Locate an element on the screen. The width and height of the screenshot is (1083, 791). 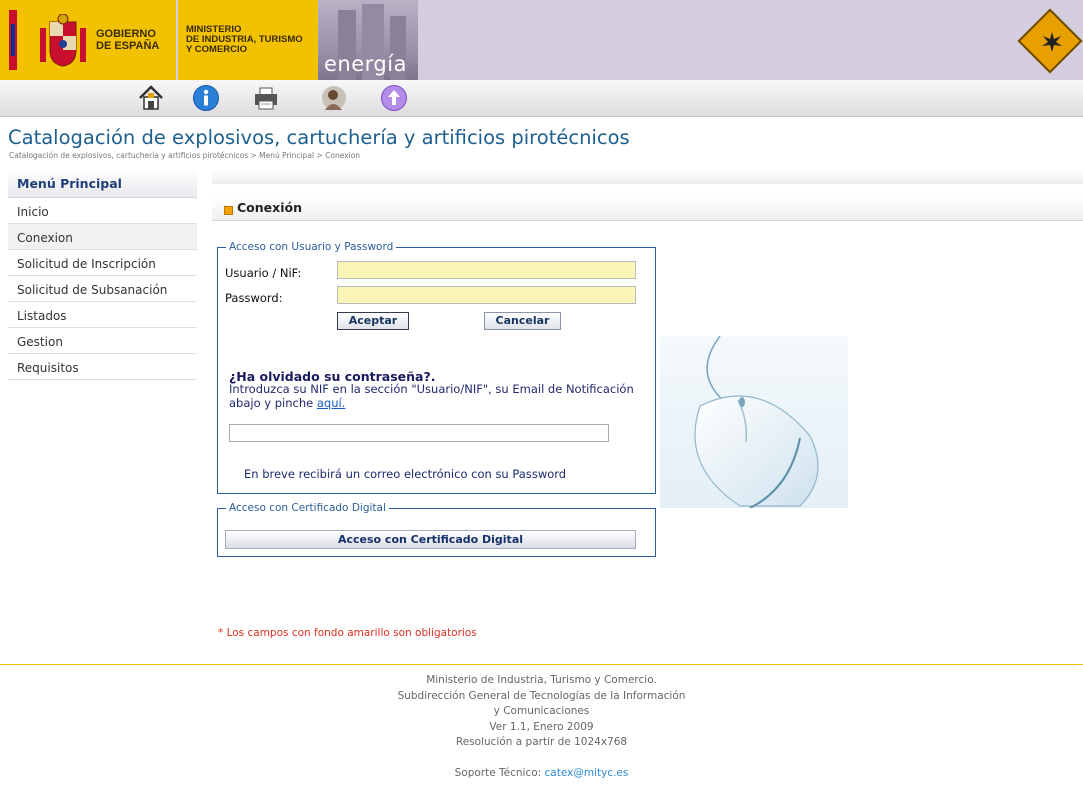
footer-line-5: Resolución a partir de 1024x768 is located at coordinates (541, 742).